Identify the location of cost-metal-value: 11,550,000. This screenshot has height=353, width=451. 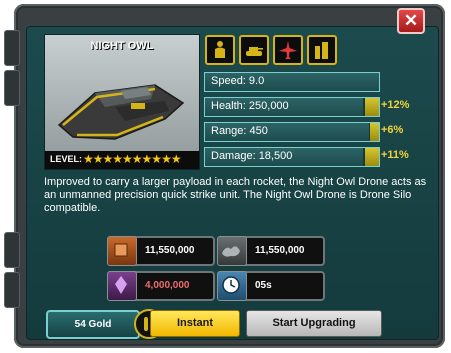
(170, 250).